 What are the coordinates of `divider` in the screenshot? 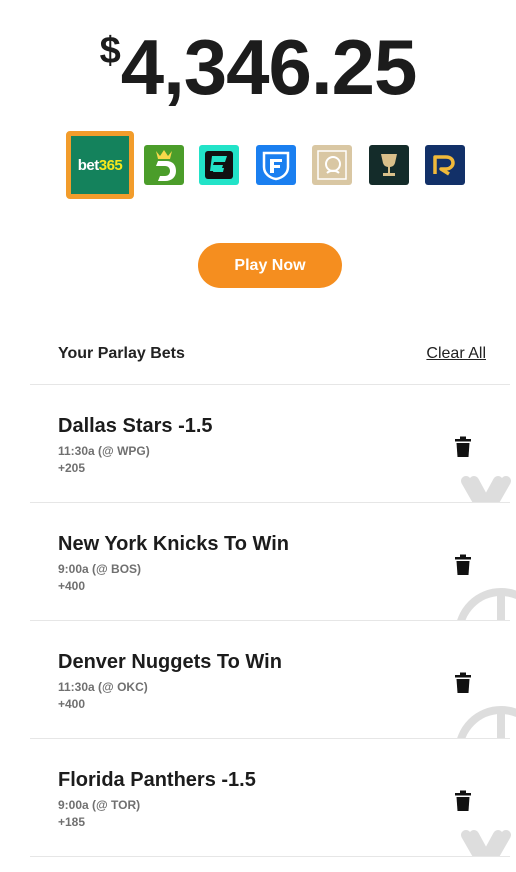 It's located at (270, 856).